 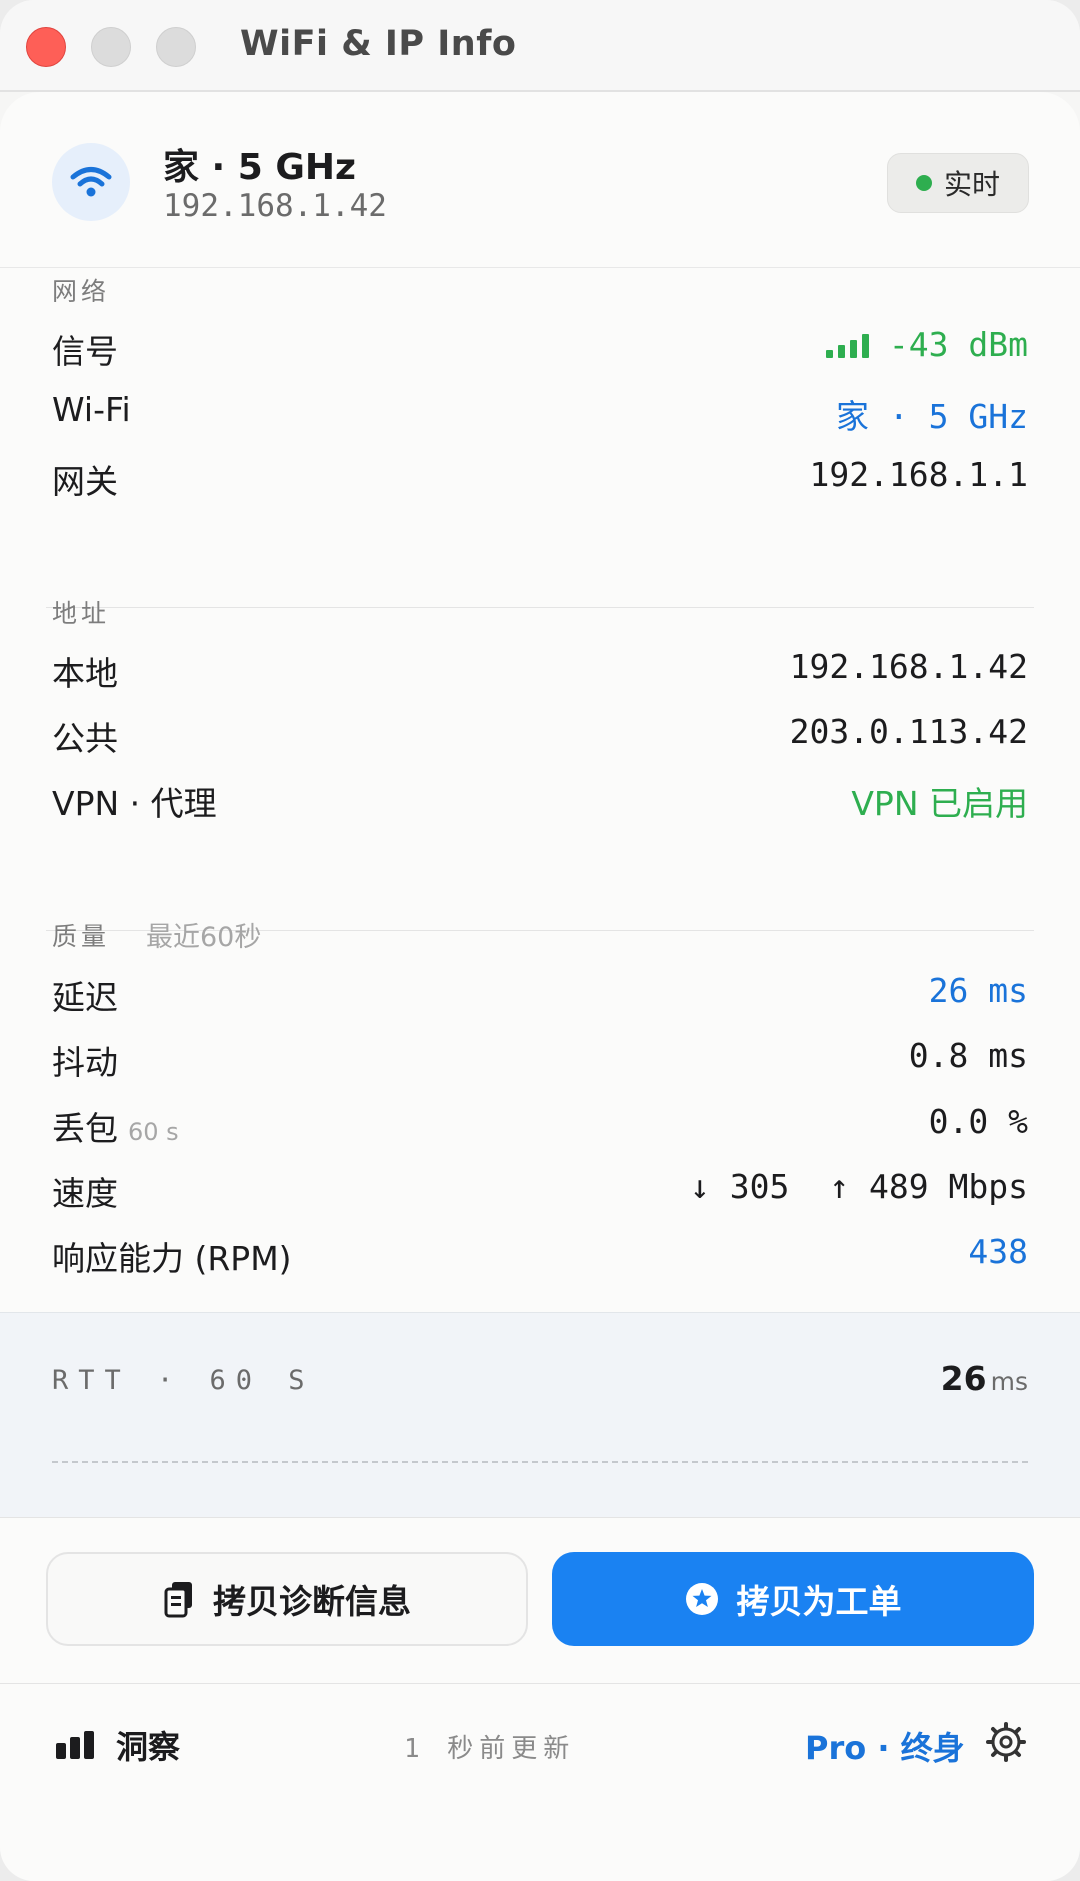 I want to click on row-value-speed: ↓ 305 ↑ 489 Mbps, so click(x=859, y=1186).